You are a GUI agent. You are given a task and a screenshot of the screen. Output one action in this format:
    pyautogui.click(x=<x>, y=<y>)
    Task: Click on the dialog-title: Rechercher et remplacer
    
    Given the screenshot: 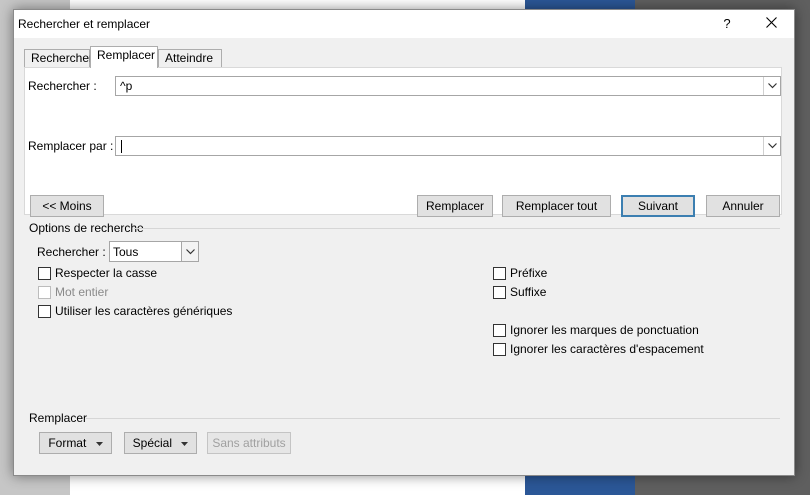 What is the action you would take?
    pyautogui.click(x=84, y=24)
    